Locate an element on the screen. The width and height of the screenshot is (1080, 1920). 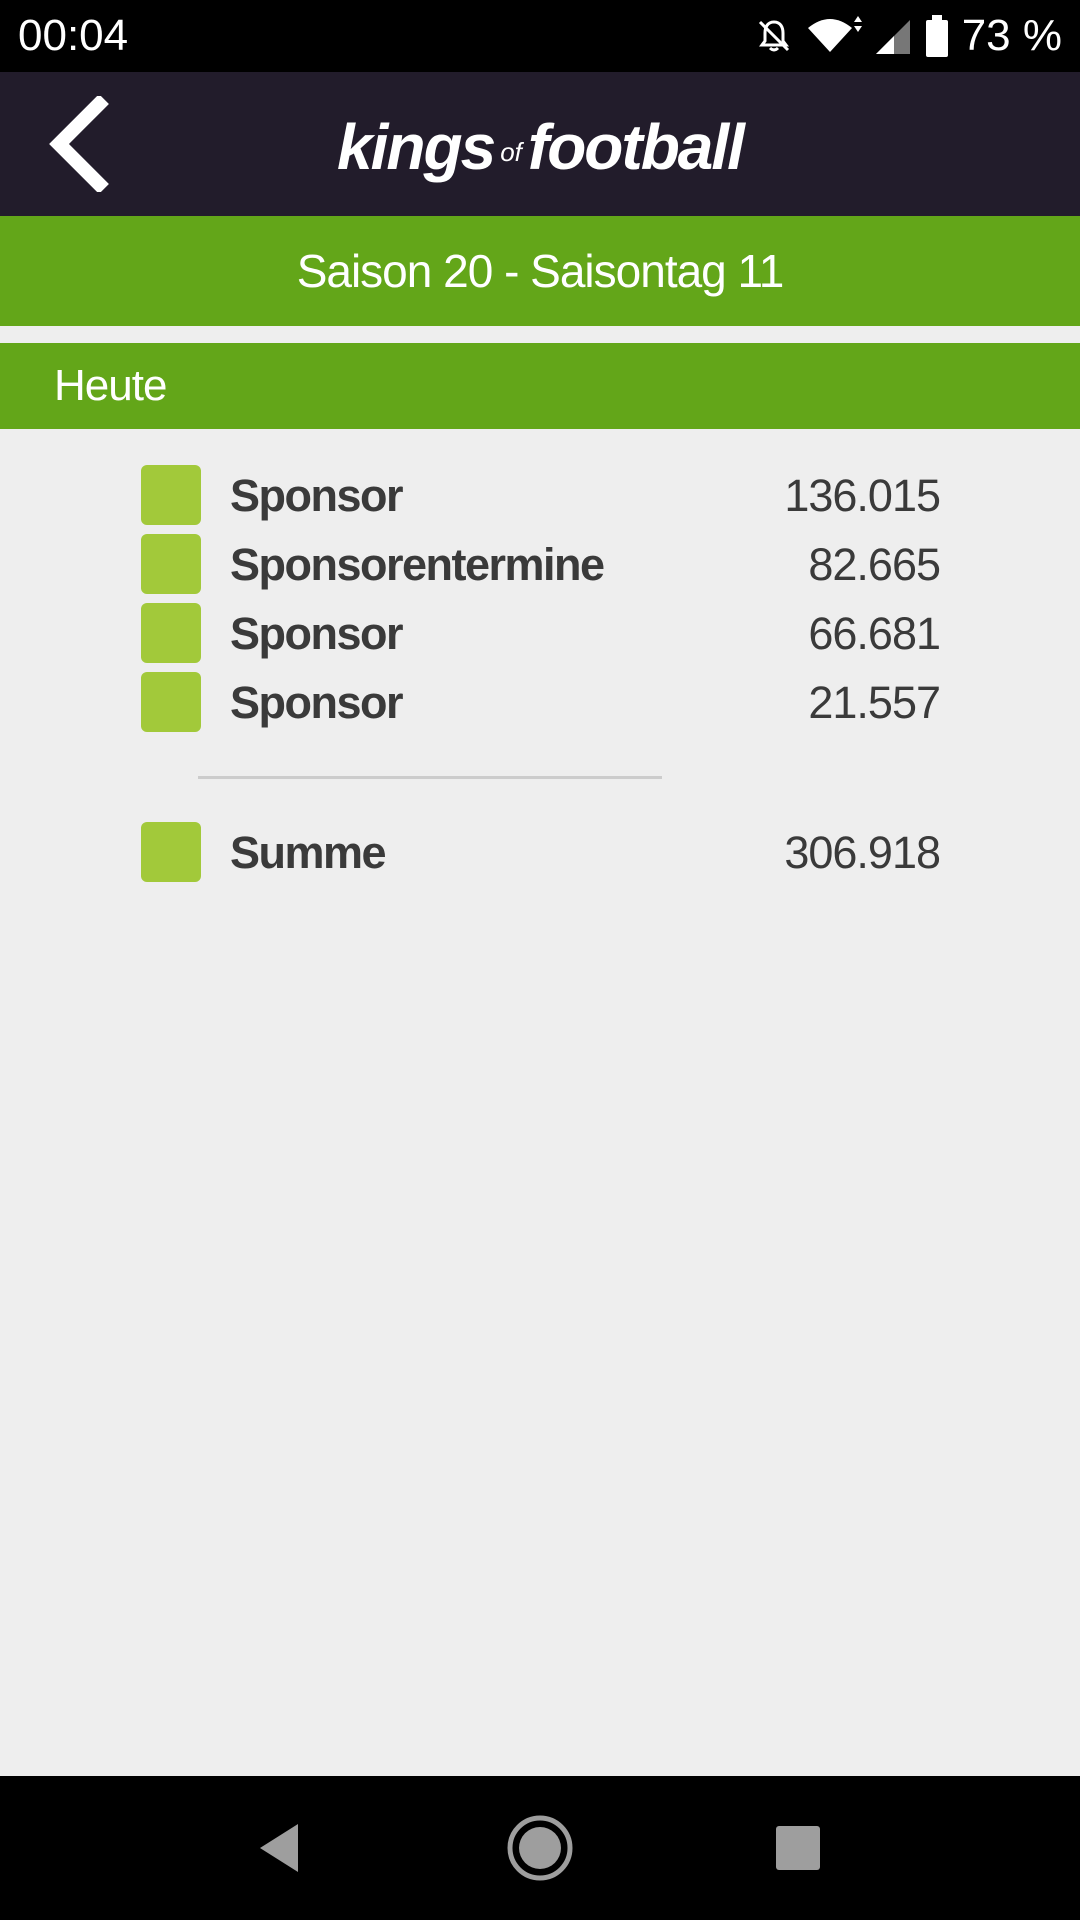
row-value: 21.557 is located at coordinates (874, 702).